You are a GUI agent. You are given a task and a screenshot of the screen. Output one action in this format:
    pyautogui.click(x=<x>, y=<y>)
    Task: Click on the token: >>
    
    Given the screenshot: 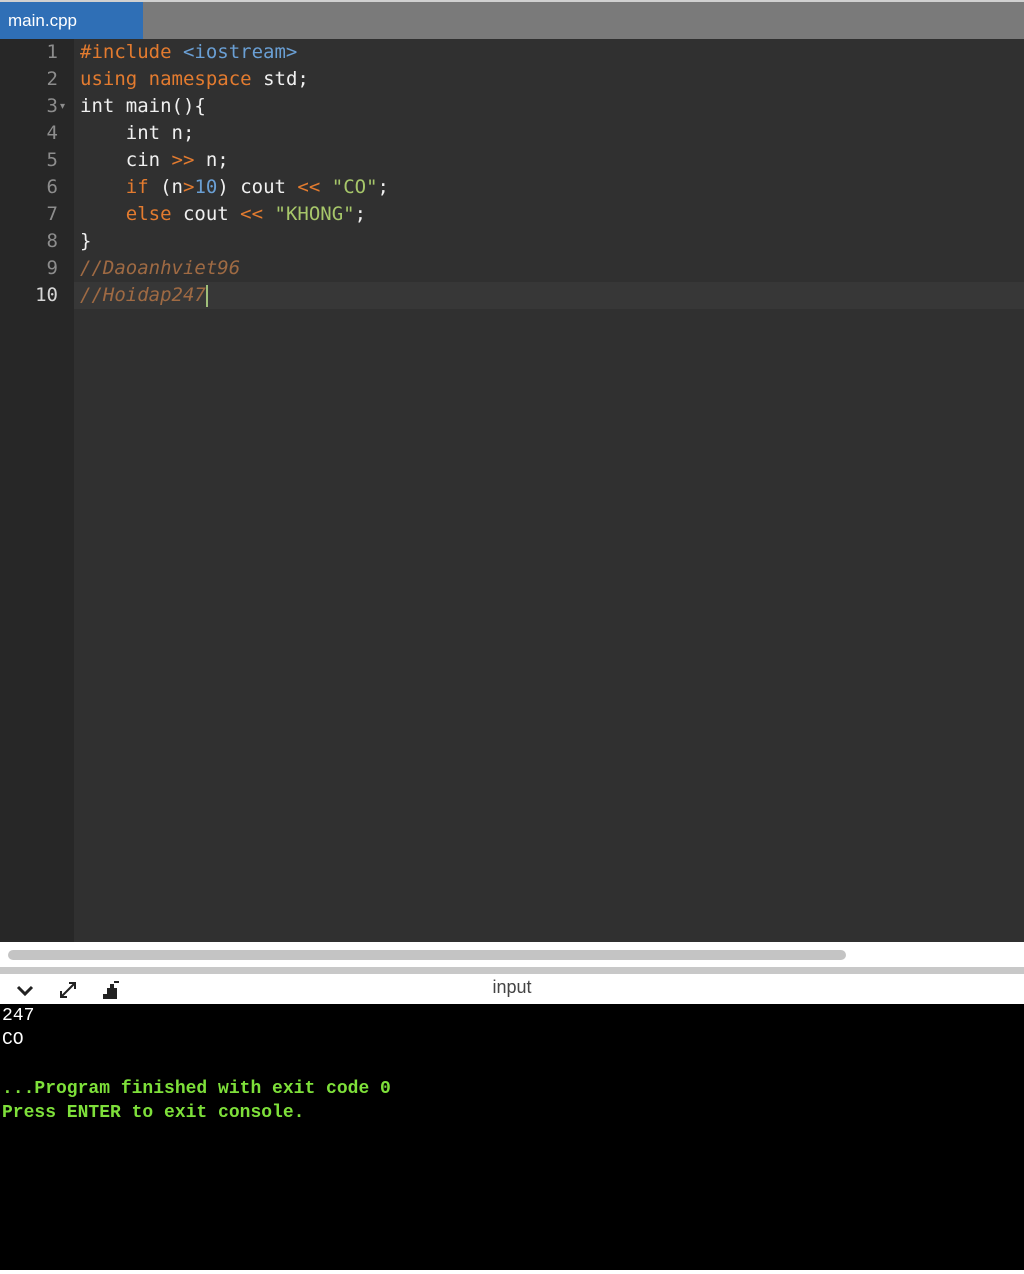 What is the action you would take?
    pyautogui.click(x=183, y=160)
    